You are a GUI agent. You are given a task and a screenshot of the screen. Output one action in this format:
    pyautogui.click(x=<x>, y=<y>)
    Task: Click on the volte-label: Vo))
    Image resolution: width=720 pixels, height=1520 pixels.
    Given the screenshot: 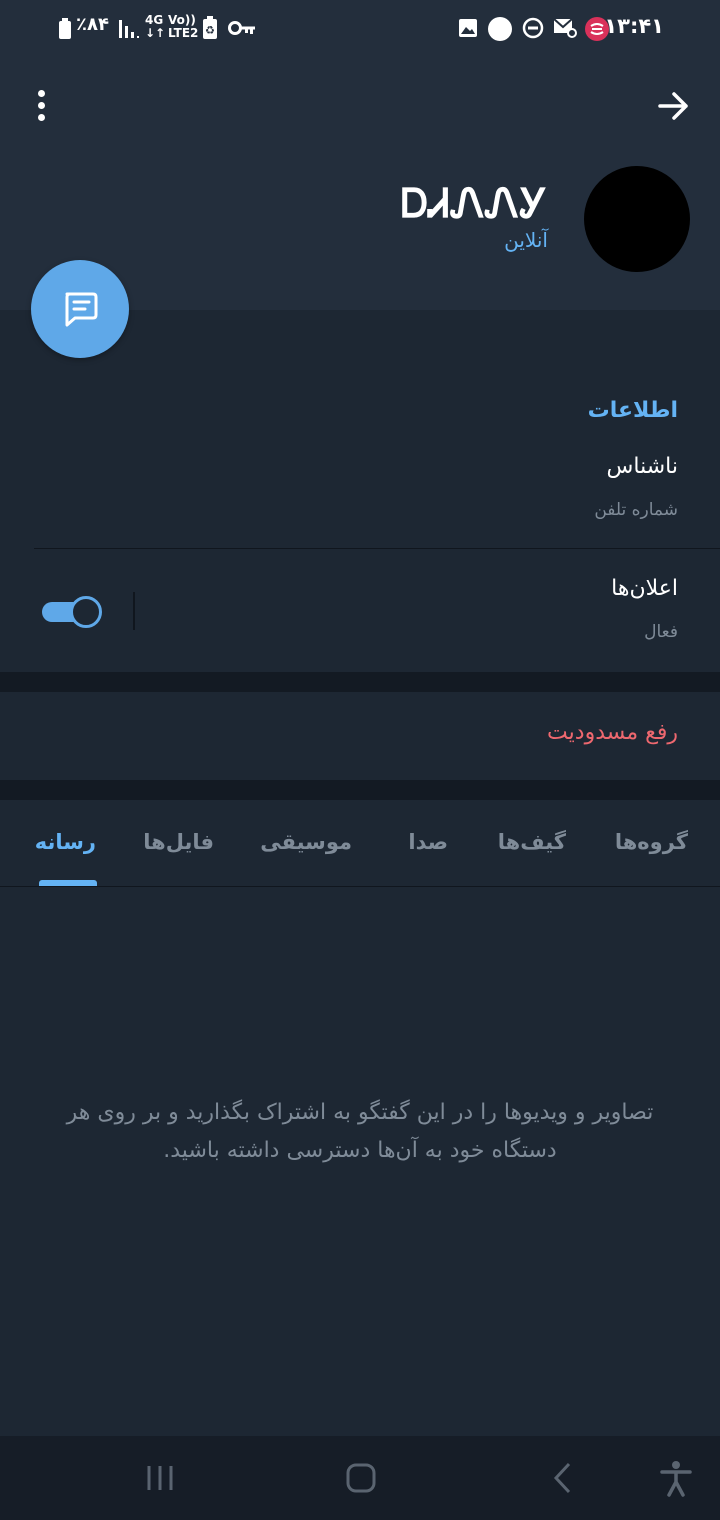 What is the action you would take?
    pyautogui.click(x=182, y=20)
    